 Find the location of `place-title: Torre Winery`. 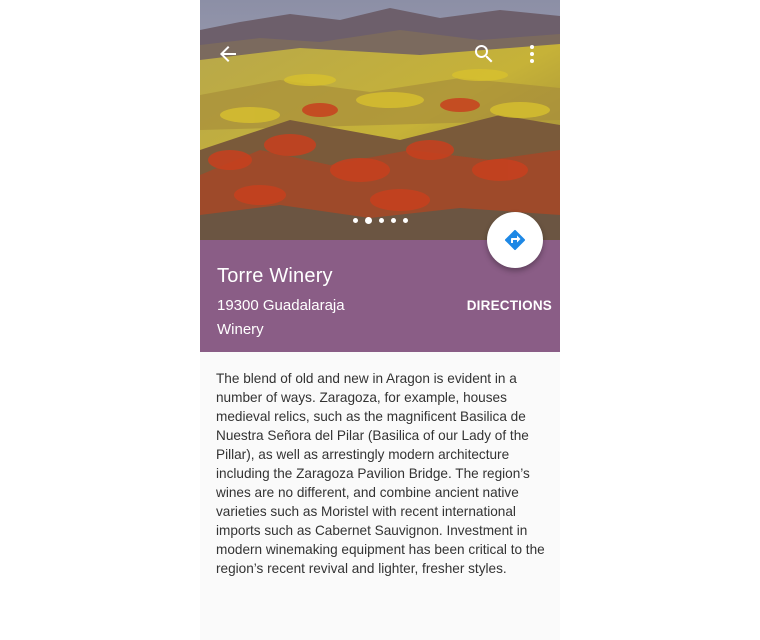

place-title: Torre Winery is located at coordinates (275, 276).